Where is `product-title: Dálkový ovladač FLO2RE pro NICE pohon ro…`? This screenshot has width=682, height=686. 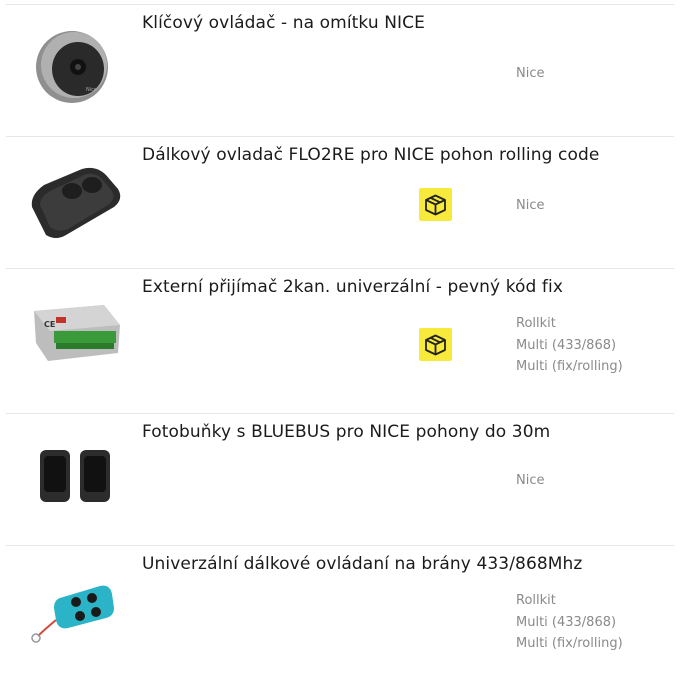
product-title: Dálkový ovladač FLO2RE pro NICE pohon ro… is located at coordinates (370, 155).